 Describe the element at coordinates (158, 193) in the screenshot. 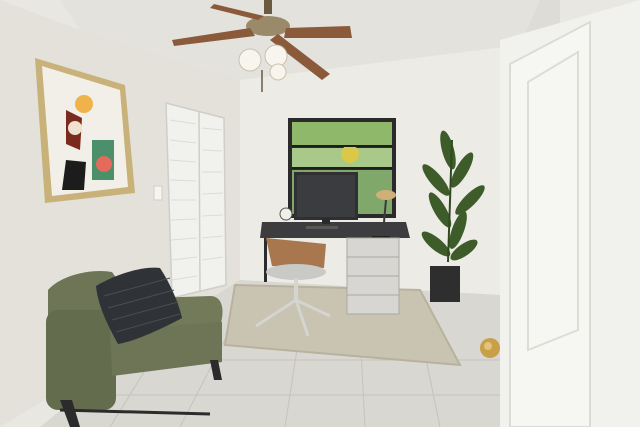

I see `light-switch` at that location.